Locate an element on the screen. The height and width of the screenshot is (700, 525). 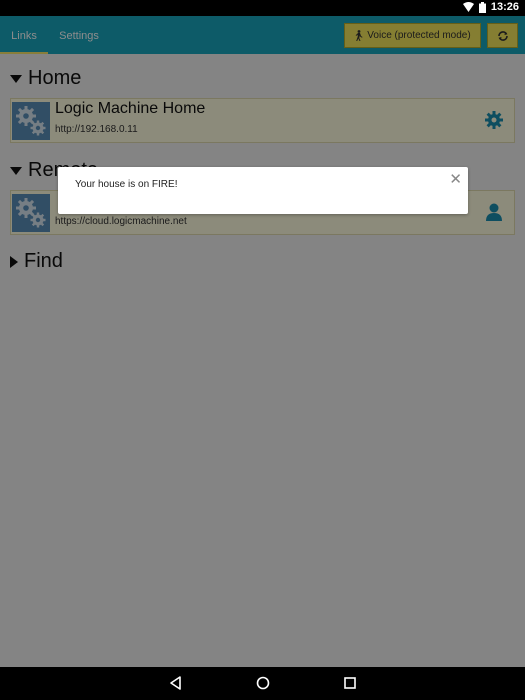
wifi-icon is located at coordinates (468, 7).